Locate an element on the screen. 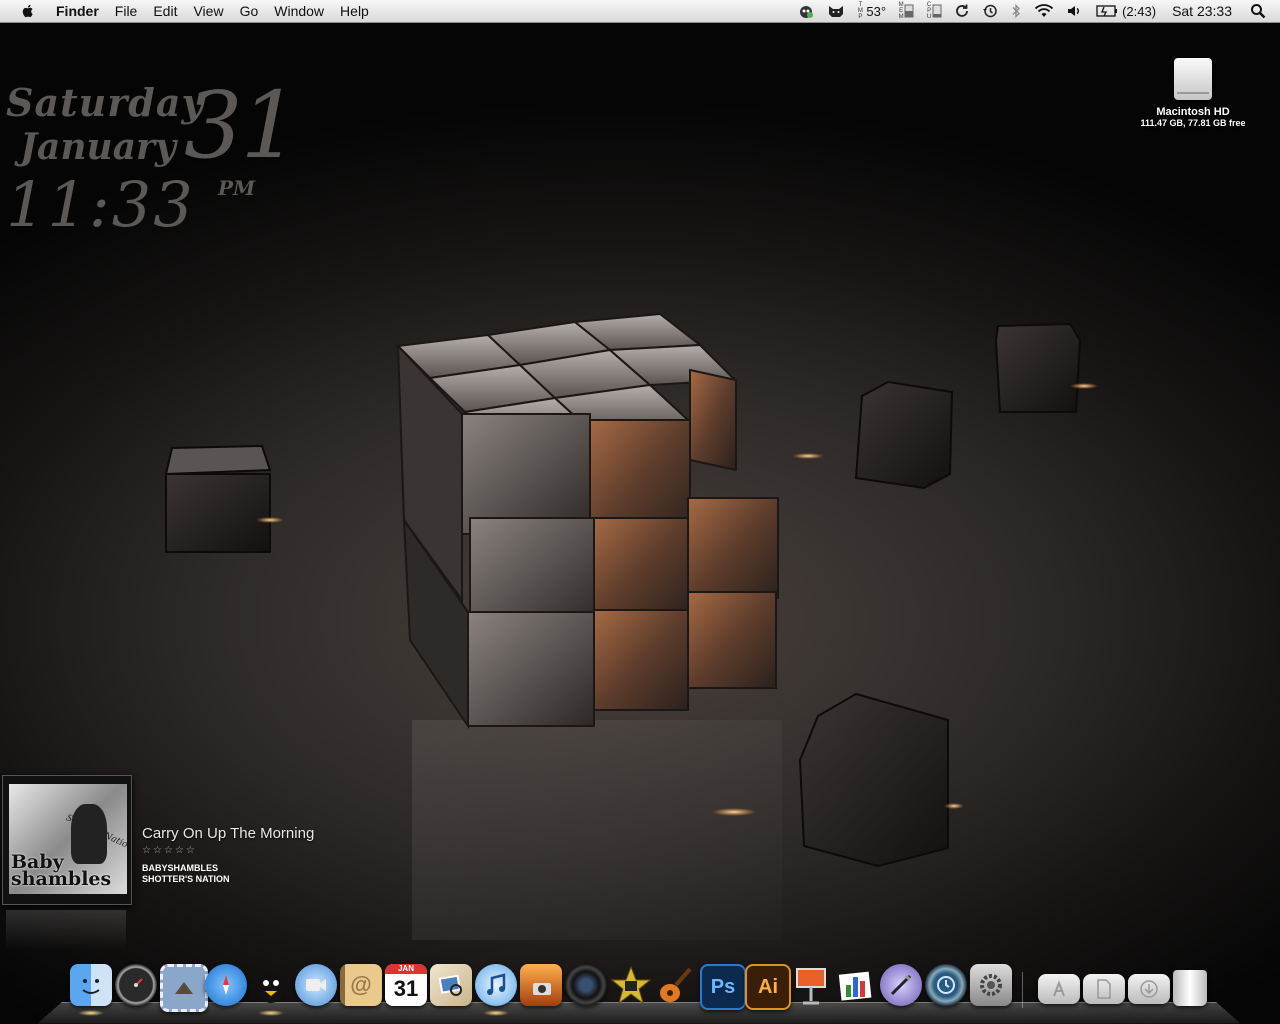 The height and width of the screenshot is (1024, 1280). clock-ampm: PM is located at coordinates (237, 188).